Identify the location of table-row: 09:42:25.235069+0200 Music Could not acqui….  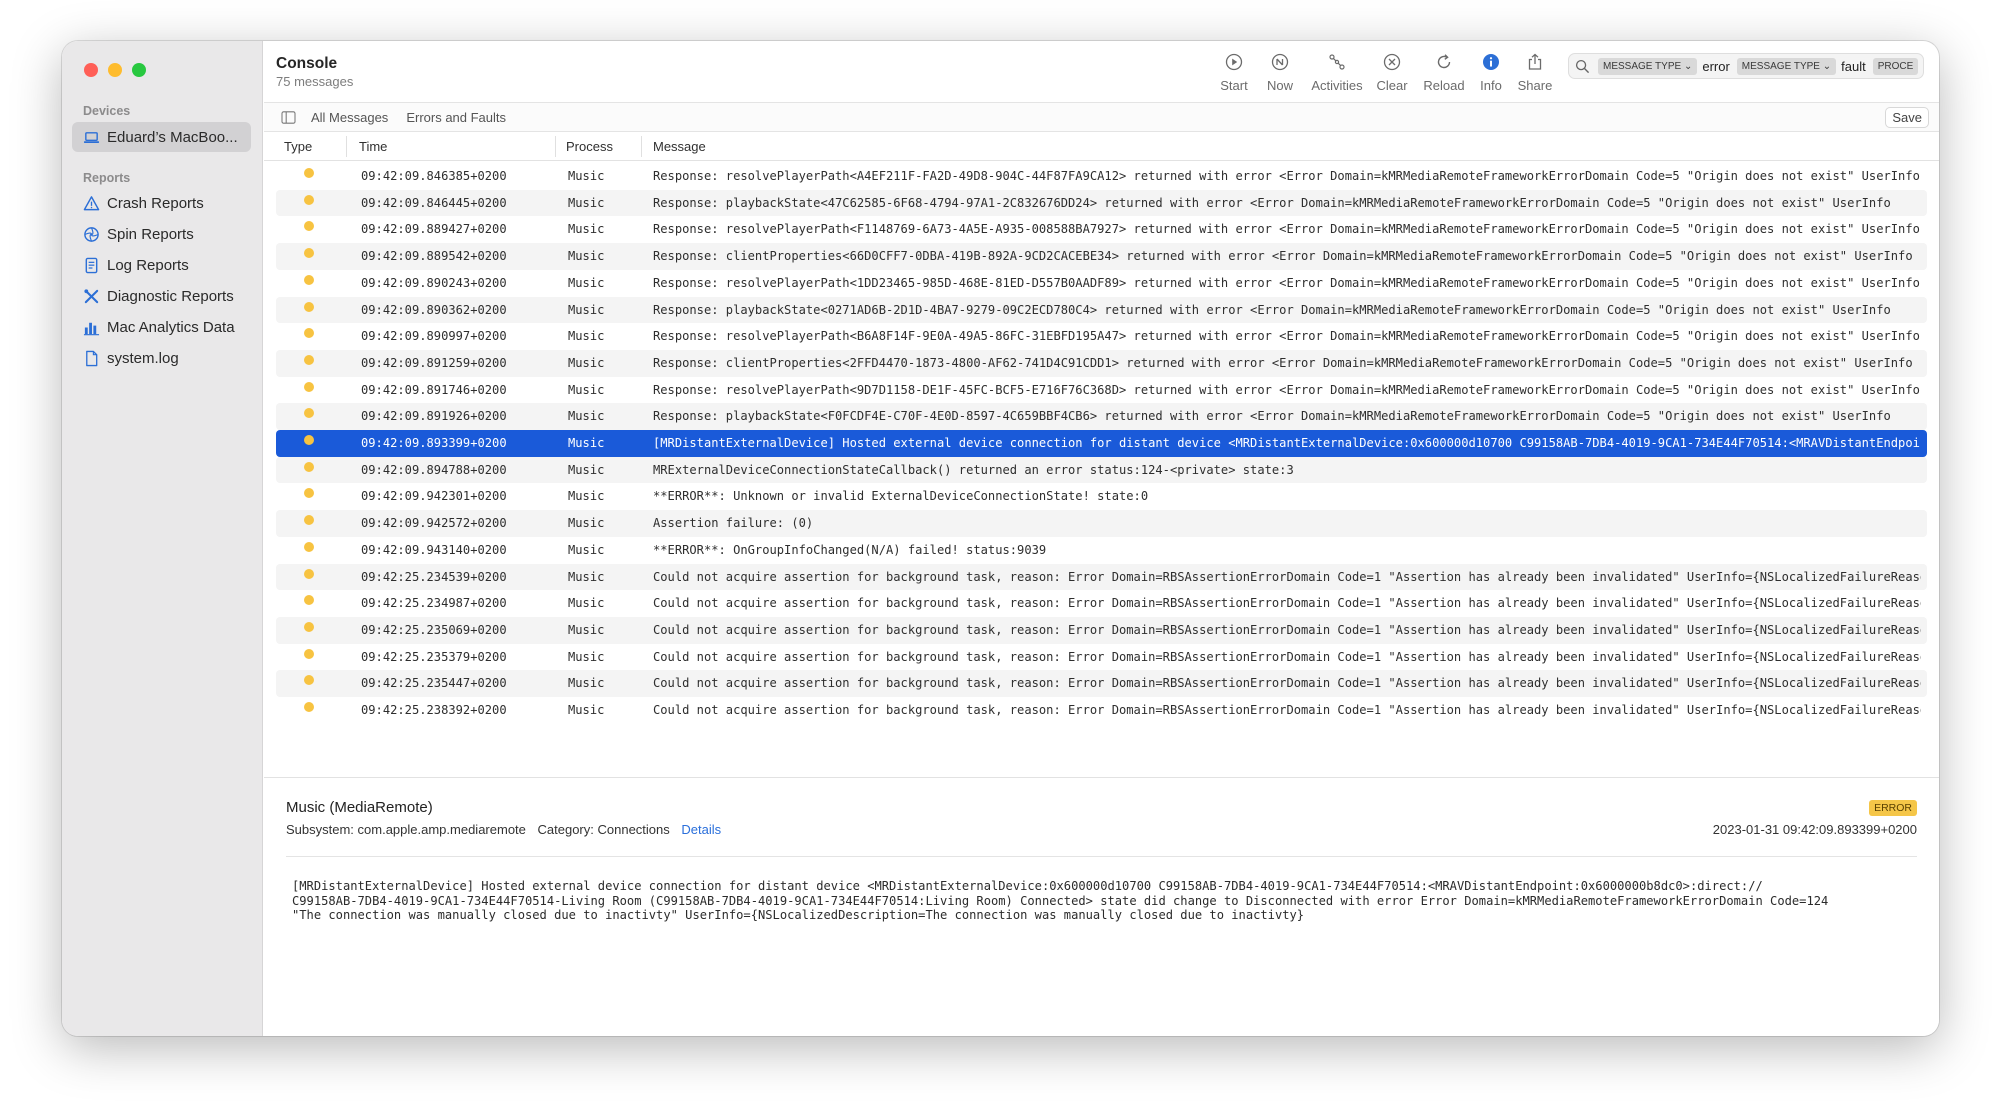
(1101, 630).